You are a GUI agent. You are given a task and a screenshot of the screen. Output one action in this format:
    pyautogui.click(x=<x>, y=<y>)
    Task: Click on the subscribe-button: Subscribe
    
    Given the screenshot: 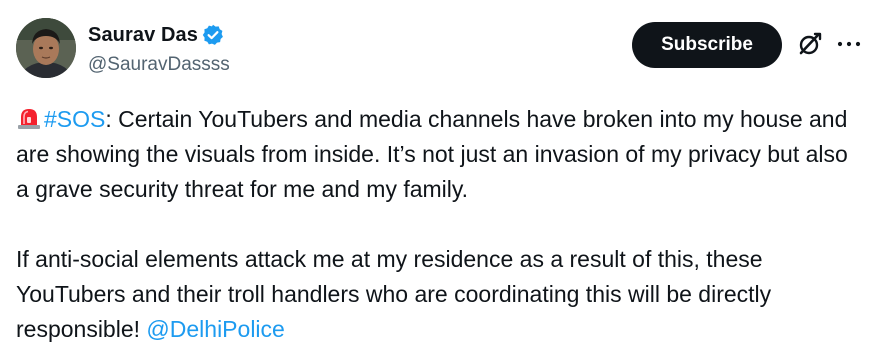 What is the action you would take?
    pyautogui.click(x=707, y=45)
    